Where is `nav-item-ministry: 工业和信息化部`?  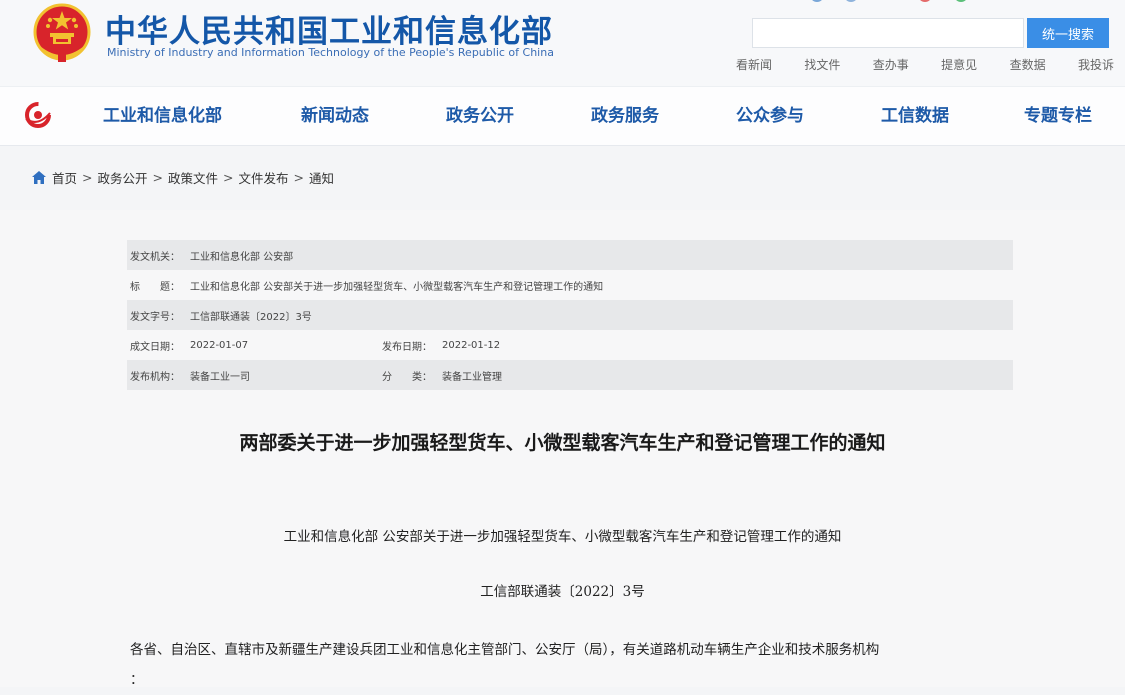 nav-item-ministry: 工业和信息化部 is located at coordinates (162, 113).